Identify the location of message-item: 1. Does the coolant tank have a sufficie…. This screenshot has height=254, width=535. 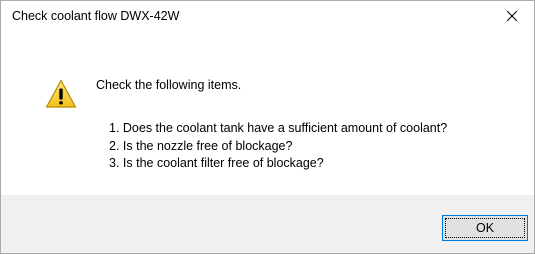
(278, 128).